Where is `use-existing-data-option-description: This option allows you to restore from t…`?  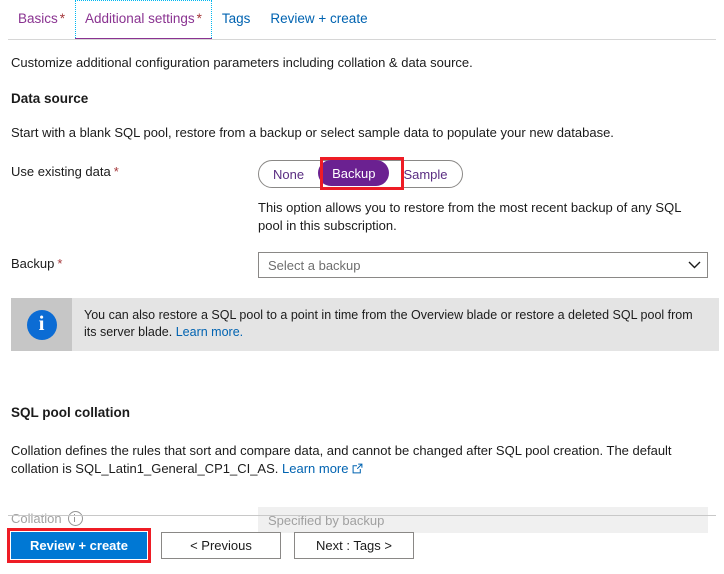
use-existing-data-option-description: This option allows you to restore from t… is located at coordinates (469, 216).